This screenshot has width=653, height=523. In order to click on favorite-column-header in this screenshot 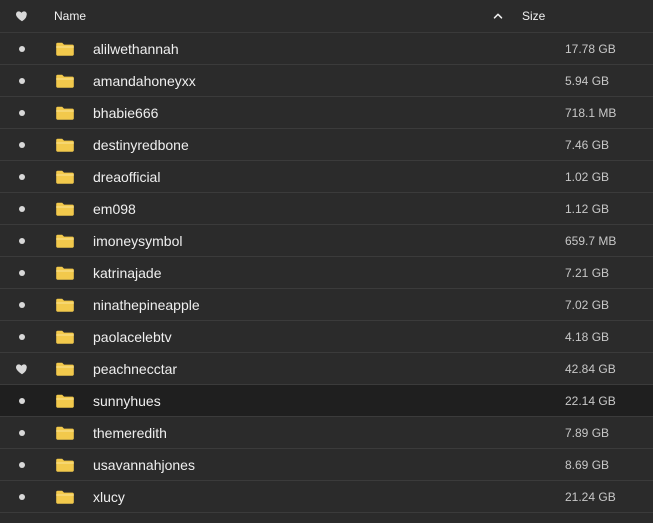, I will do `click(22, 16)`.